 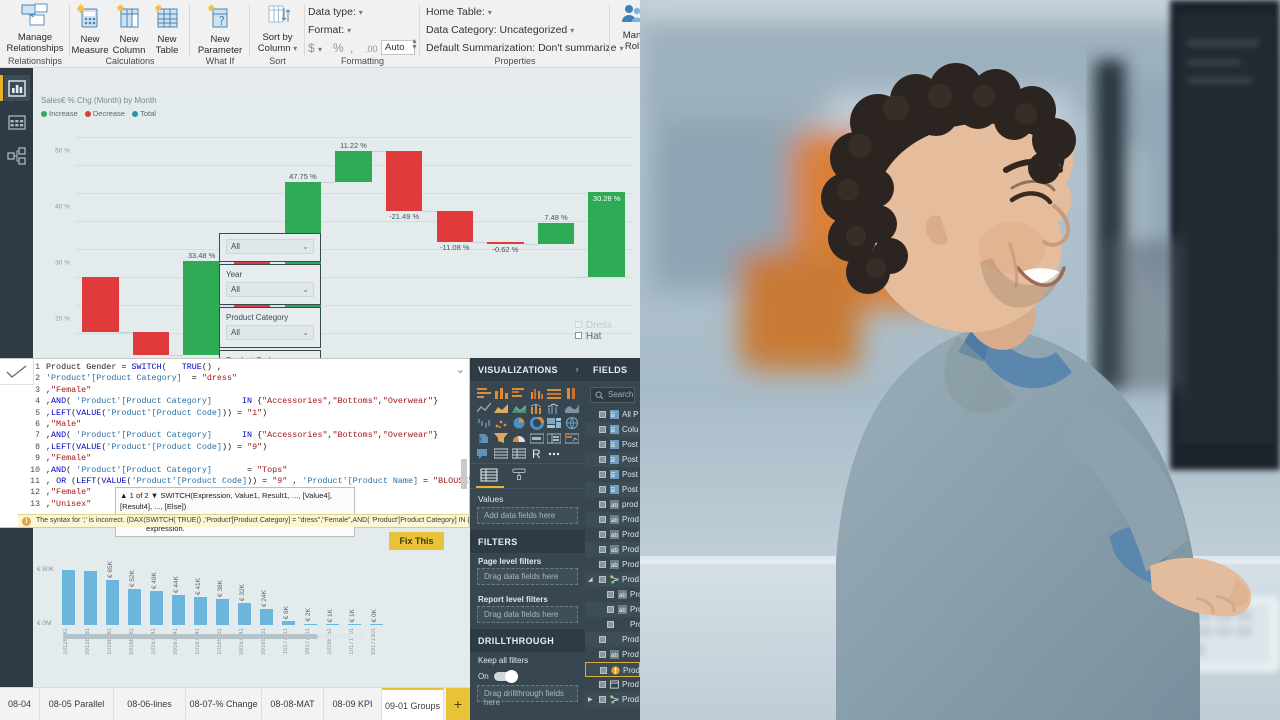 I want to click on data-type-label: Data type: ▾, so click(x=335, y=12).